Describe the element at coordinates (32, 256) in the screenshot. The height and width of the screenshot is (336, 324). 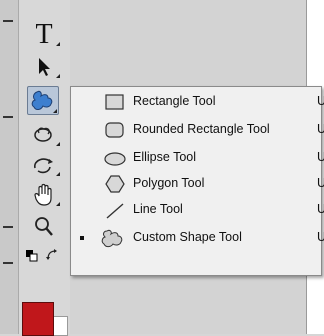
I see `default-colors-icon` at that location.